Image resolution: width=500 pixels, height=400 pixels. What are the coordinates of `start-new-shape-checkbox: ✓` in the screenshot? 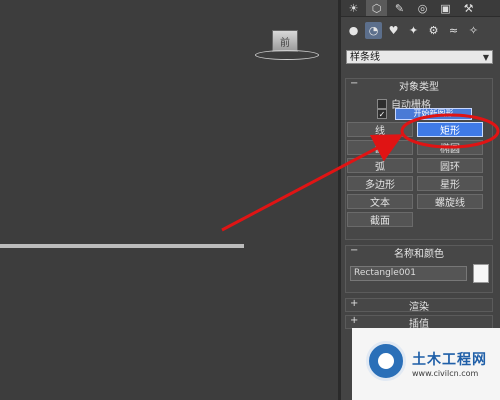 It's located at (382, 114).